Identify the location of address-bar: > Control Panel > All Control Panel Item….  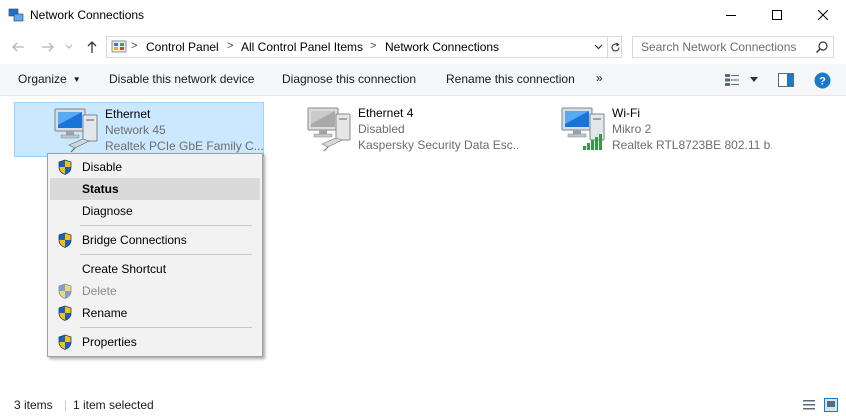
(364, 47).